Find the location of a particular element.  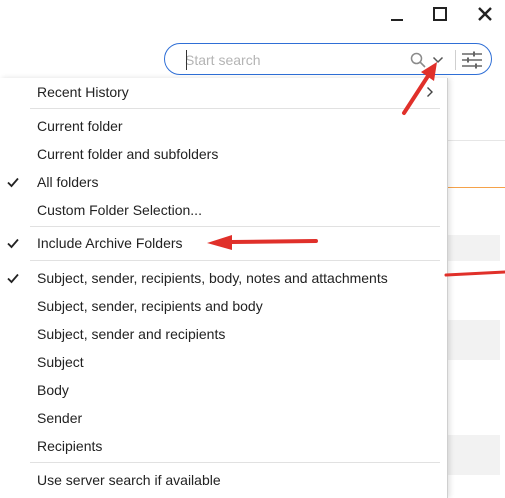

maximize-button is located at coordinates (440, 14).